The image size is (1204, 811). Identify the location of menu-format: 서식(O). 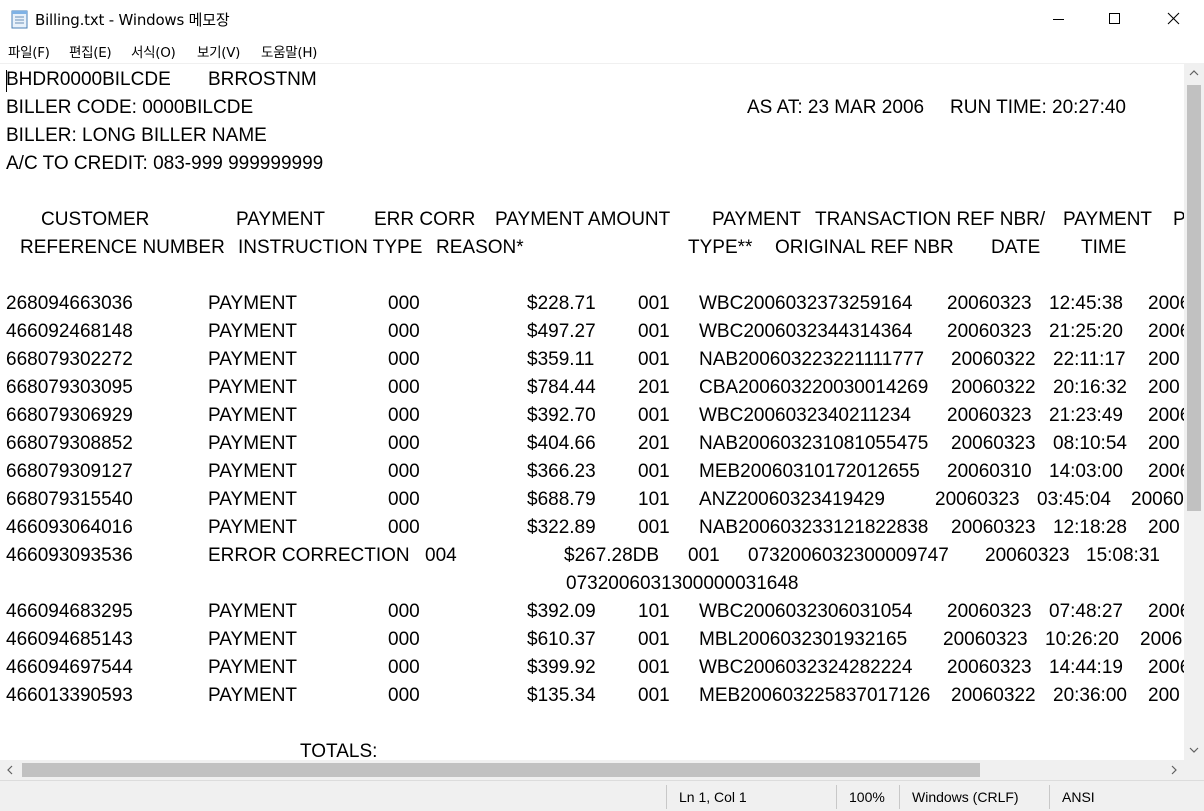
(153, 51).